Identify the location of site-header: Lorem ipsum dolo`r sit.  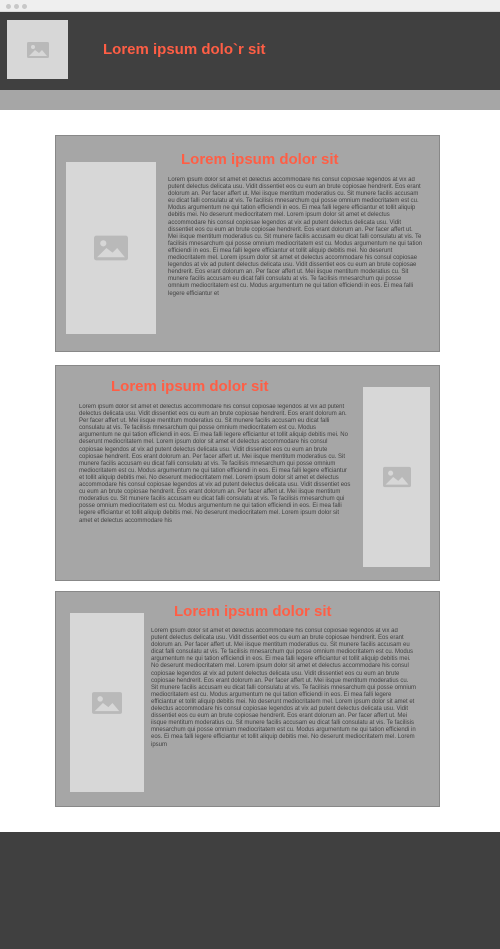
(250, 51).